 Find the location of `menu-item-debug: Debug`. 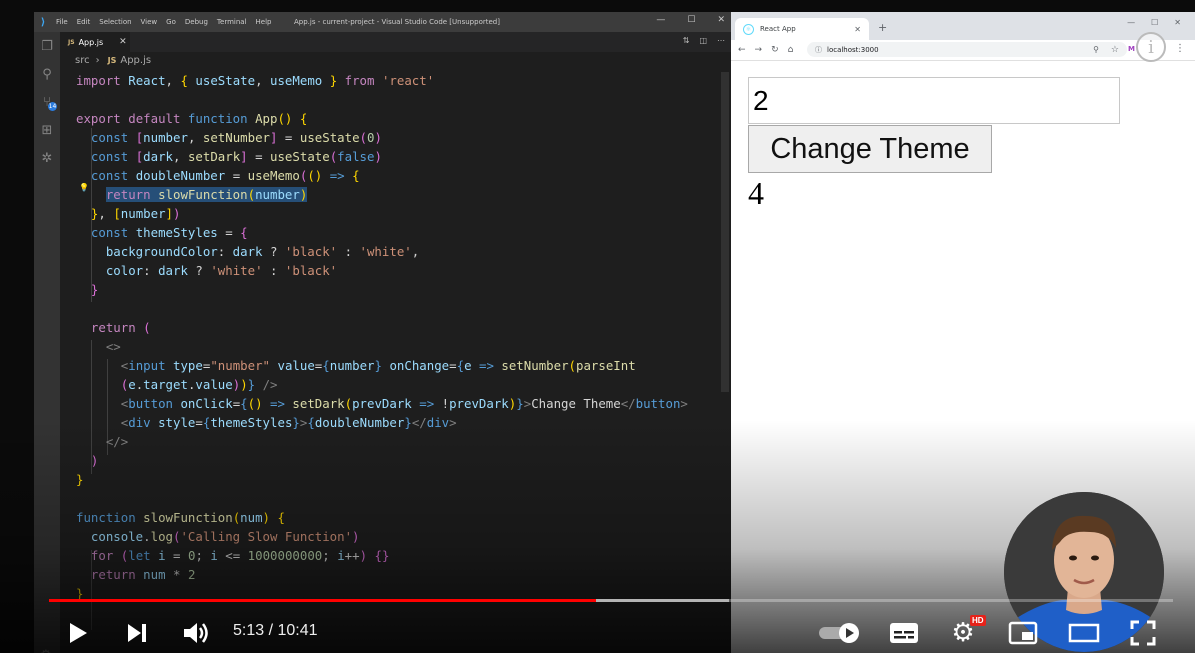

menu-item-debug: Debug is located at coordinates (196, 22).